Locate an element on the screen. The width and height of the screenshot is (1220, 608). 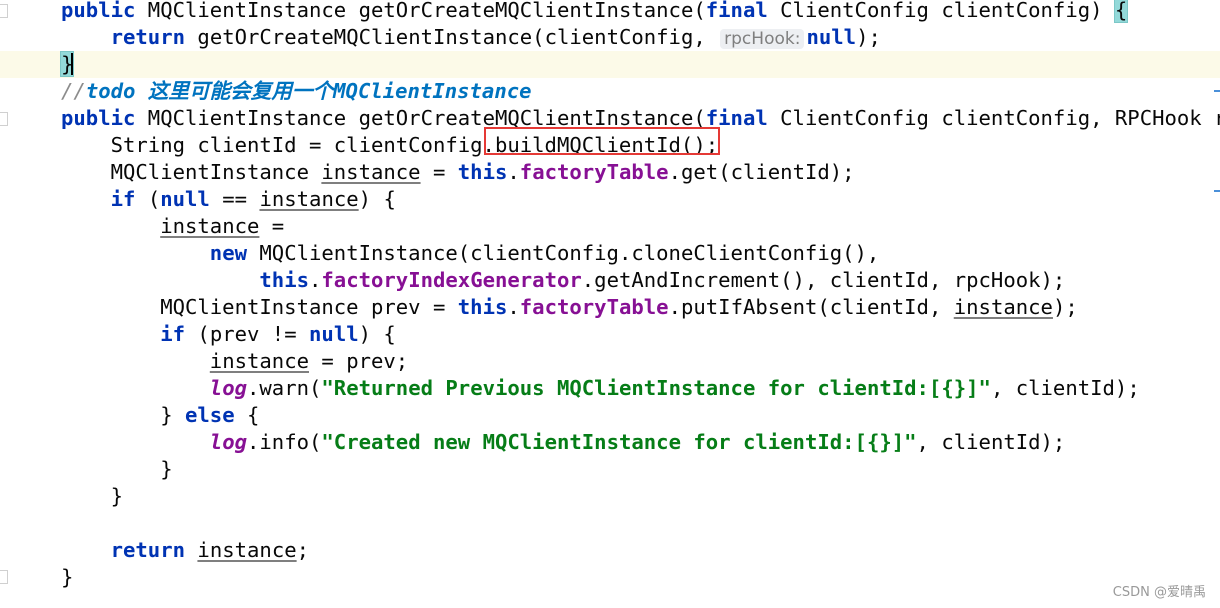
code-token: .info( is located at coordinates (284, 442).